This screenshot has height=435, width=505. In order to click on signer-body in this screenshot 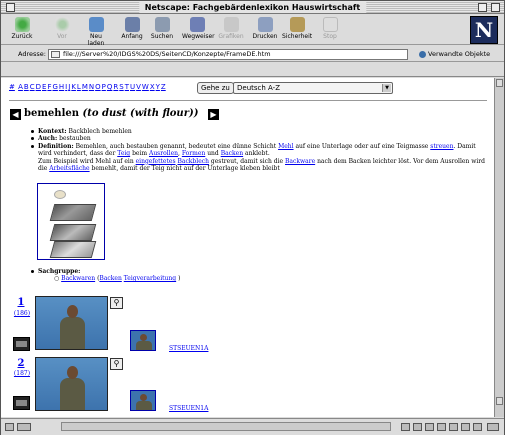, I will do `click(72, 333)`.